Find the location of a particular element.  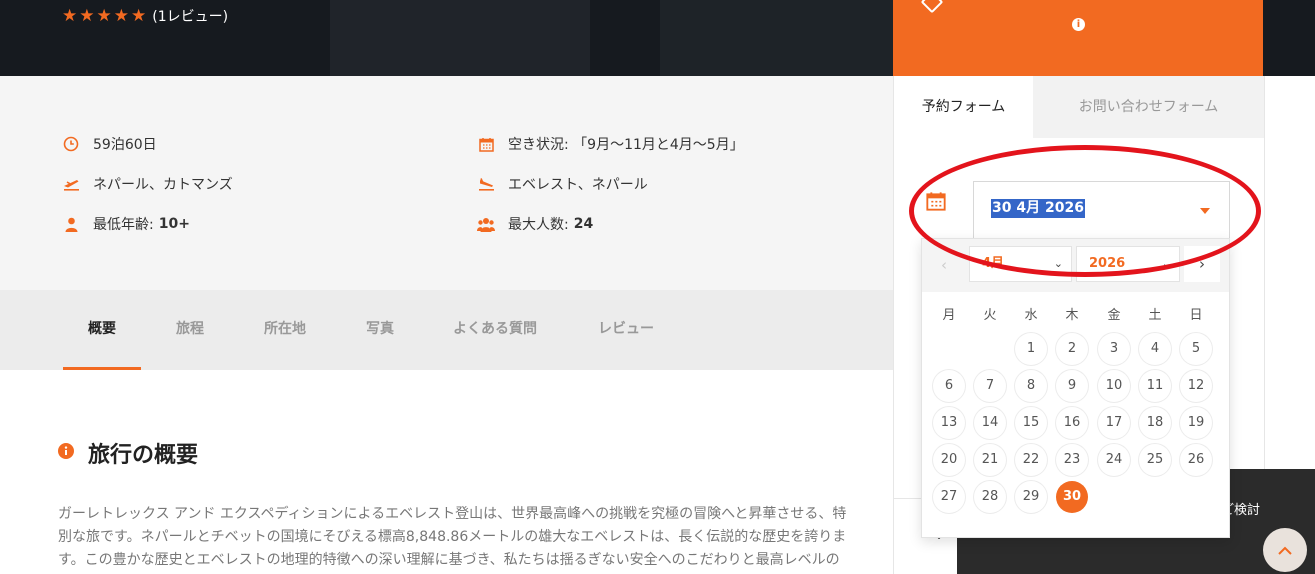

calendar-day: 25 is located at coordinates (1155, 460).